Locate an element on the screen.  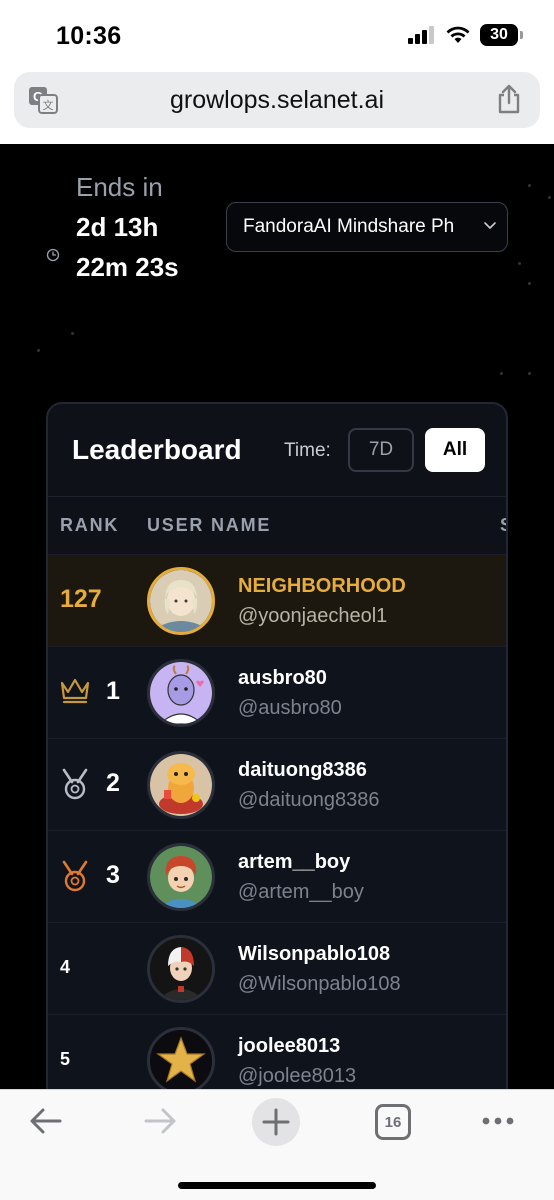
cellular-signal-icon is located at coordinates (421, 35).